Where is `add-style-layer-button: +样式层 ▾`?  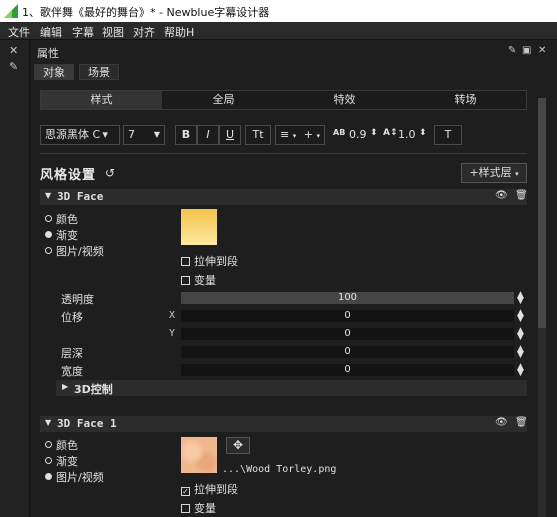 add-style-layer-button: +样式层 ▾ is located at coordinates (494, 173).